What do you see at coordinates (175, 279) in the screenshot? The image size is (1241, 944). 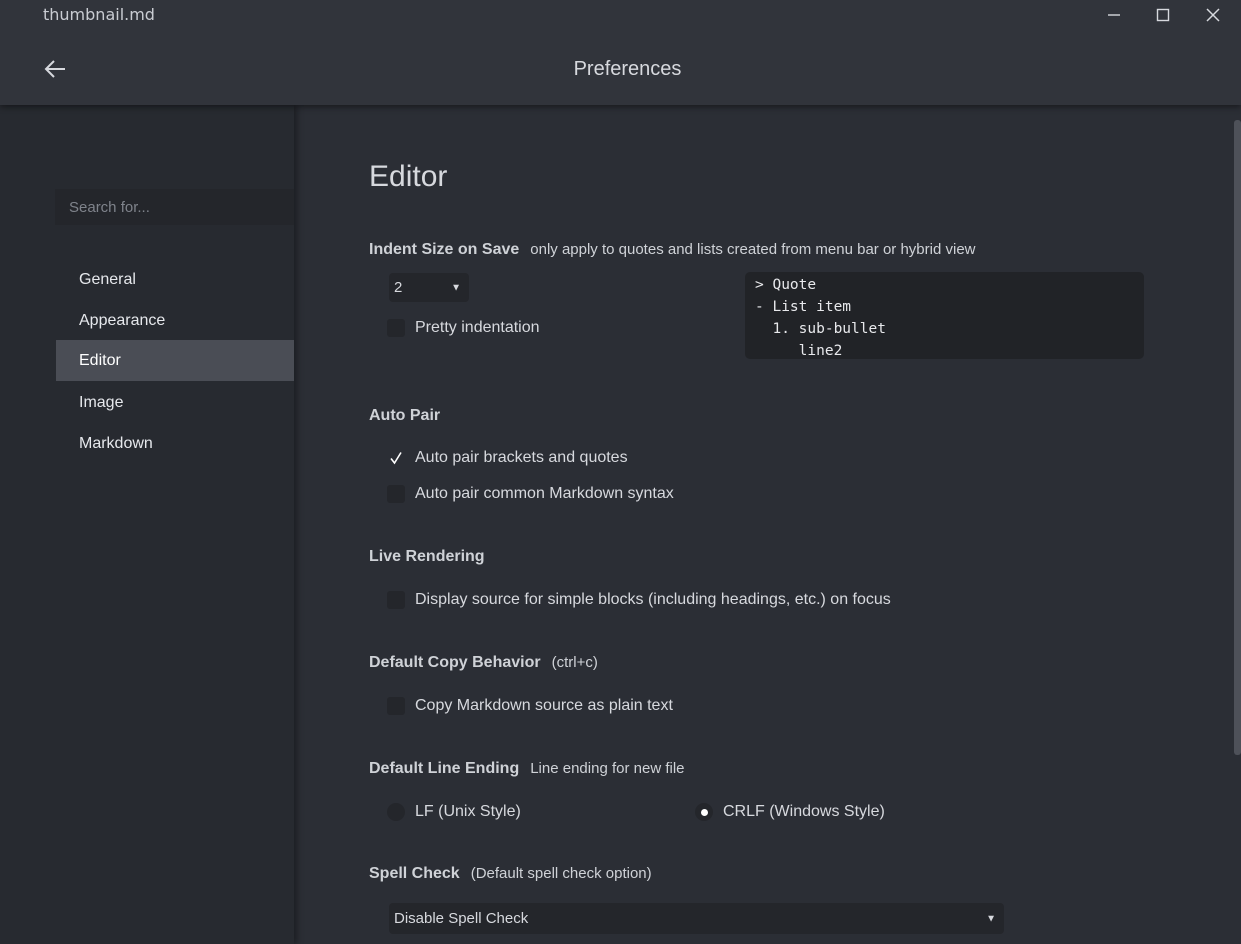 I see `sidebar-item-general: General` at bounding box center [175, 279].